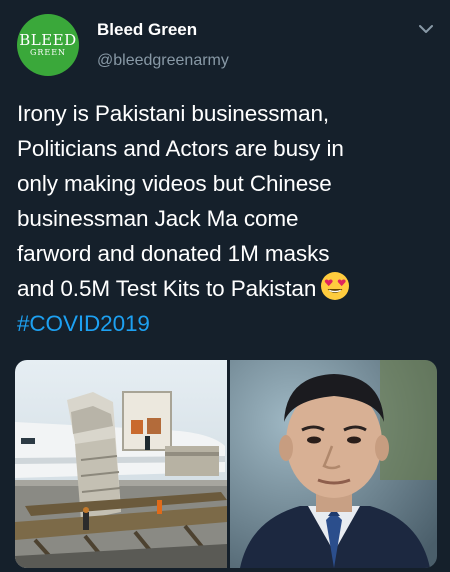 This screenshot has height=572, width=450. What do you see at coordinates (335, 286) in the screenshot?
I see `heart-eyes-emoji-icon` at bounding box center [335, 286].